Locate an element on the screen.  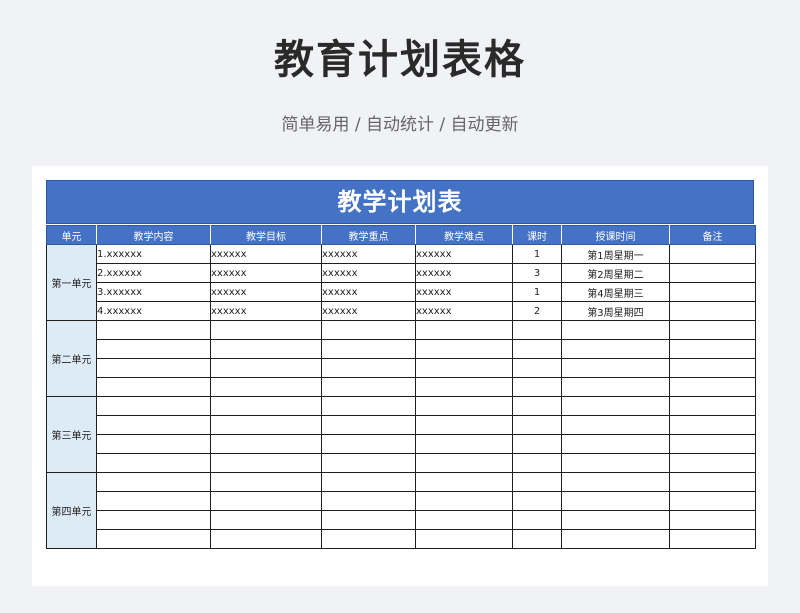
content-cell: 3.xxxxxx is located at coordinates (153, 292).